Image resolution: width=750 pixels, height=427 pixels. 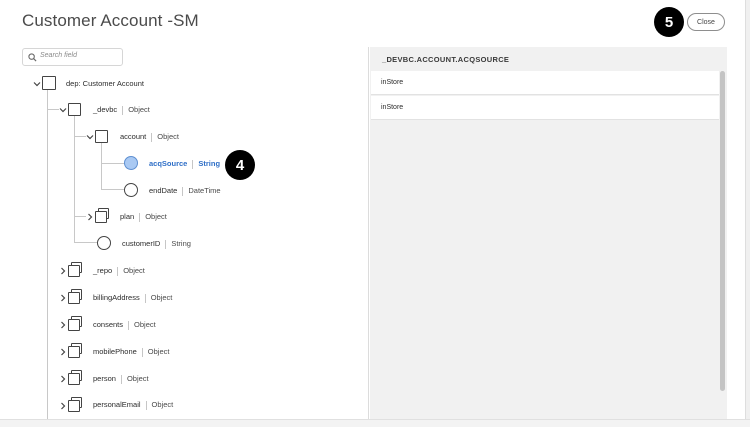 I want to click on search-placeholder: Search field, so click(x=58, y=55).